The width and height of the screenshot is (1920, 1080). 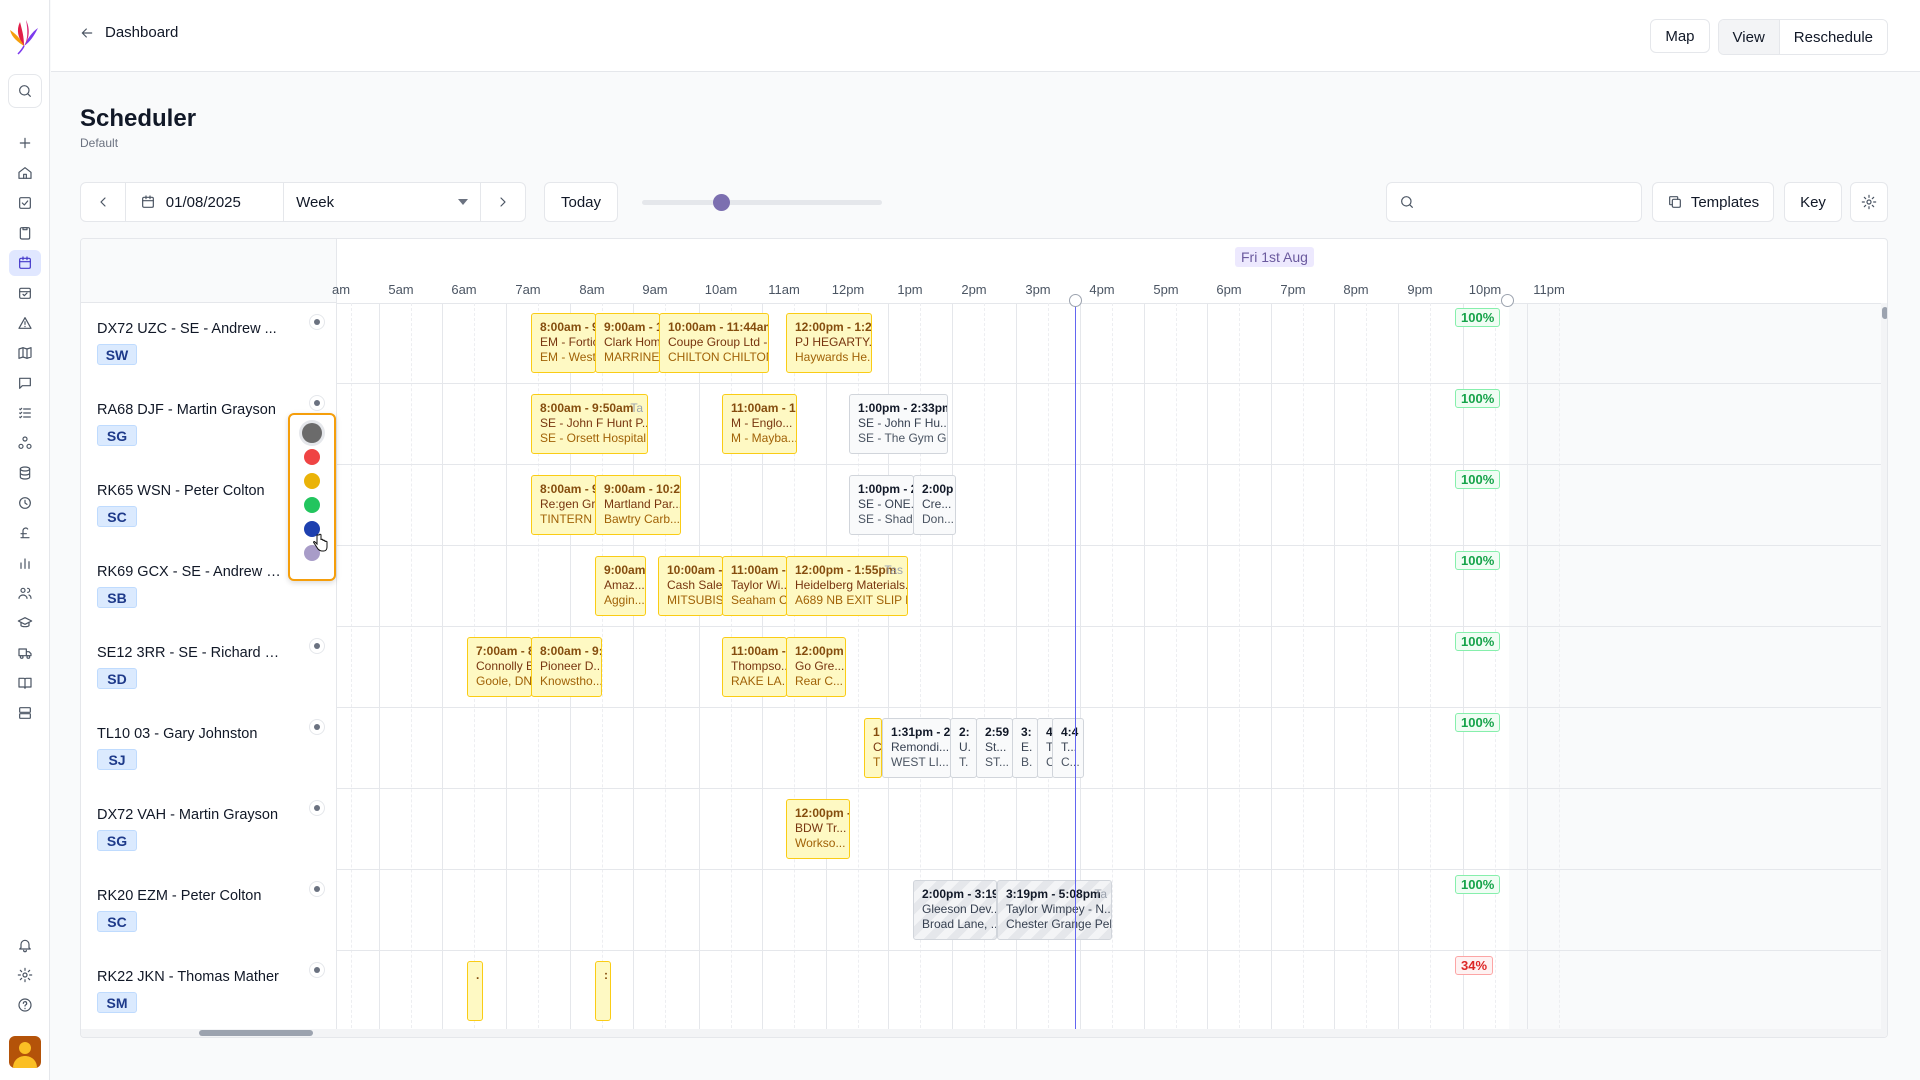 What do you see at coordinates (25, 563) in the screenshot?
I see `rail-reports` at bounding box center [25, 563].